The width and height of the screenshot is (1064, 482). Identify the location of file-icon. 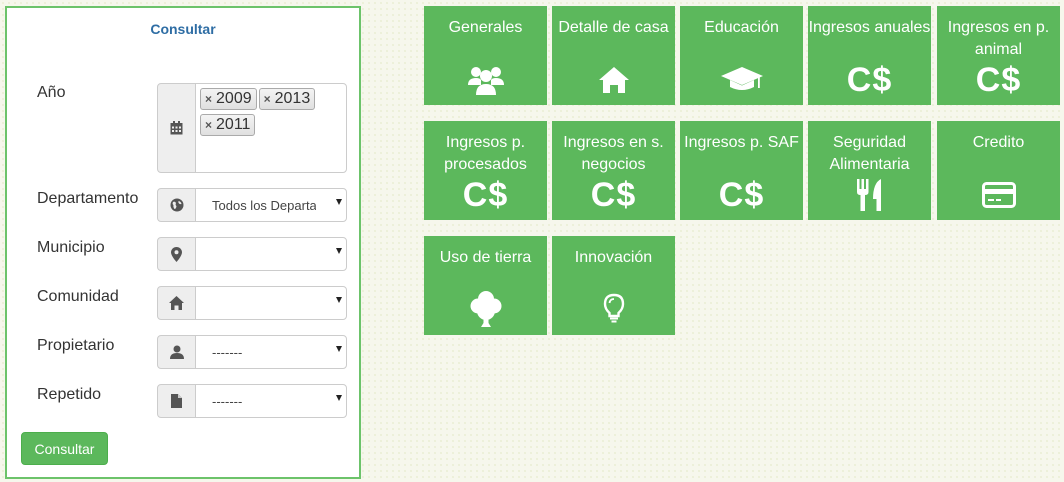
(176, 401).